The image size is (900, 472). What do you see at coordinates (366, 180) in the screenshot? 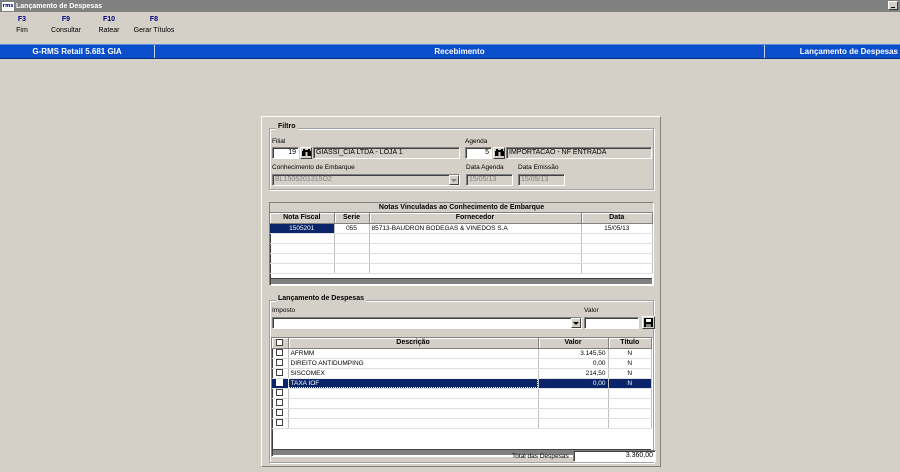
I see `conhecimento-select: BL1505201315O2` at bounding box center [366, 180].